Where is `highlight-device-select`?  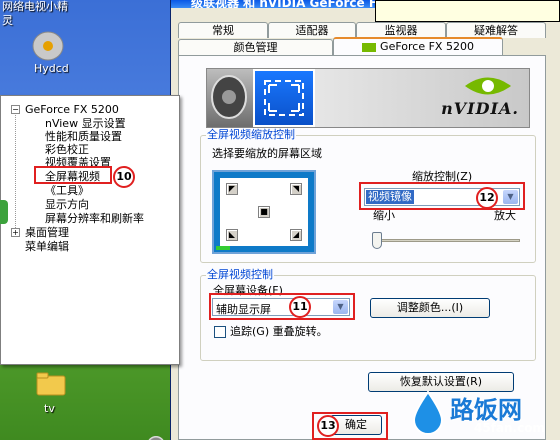 highlight-device-select is located at coordinates (282, 306).